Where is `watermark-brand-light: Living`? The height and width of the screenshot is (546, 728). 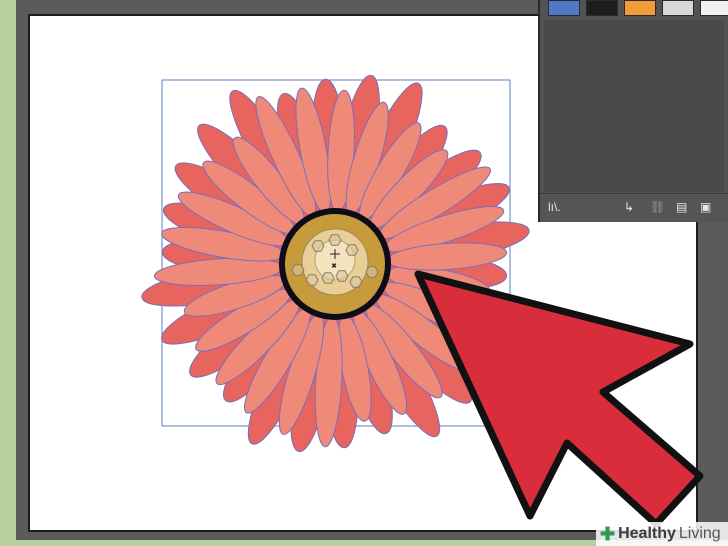 watermark-brand-light: Living is located at coordinates (699, 533).